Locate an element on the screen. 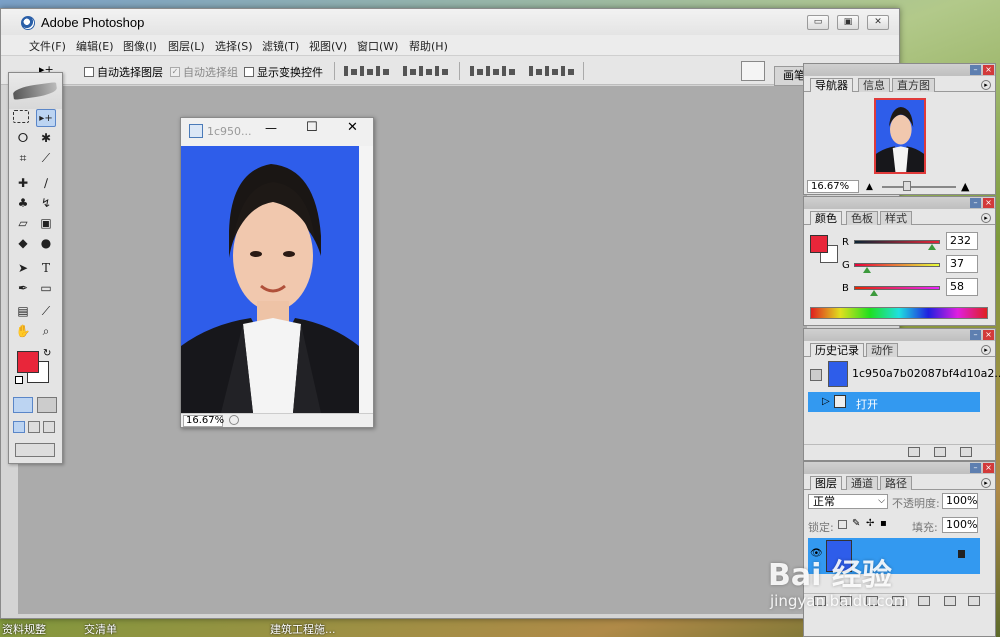 Image resolution: width=1000 pixels, height=637 pixels. swap-colors-icon: ↻ is located at coordinates (47, 353).